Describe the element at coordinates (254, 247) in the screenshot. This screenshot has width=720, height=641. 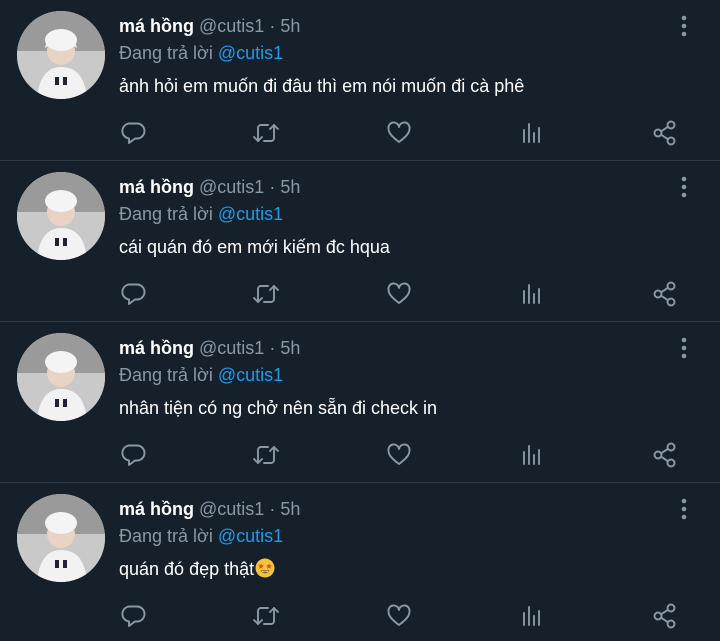
I see `tweet-text: cái quán đó em mới kiếm đc hqua` at that location.